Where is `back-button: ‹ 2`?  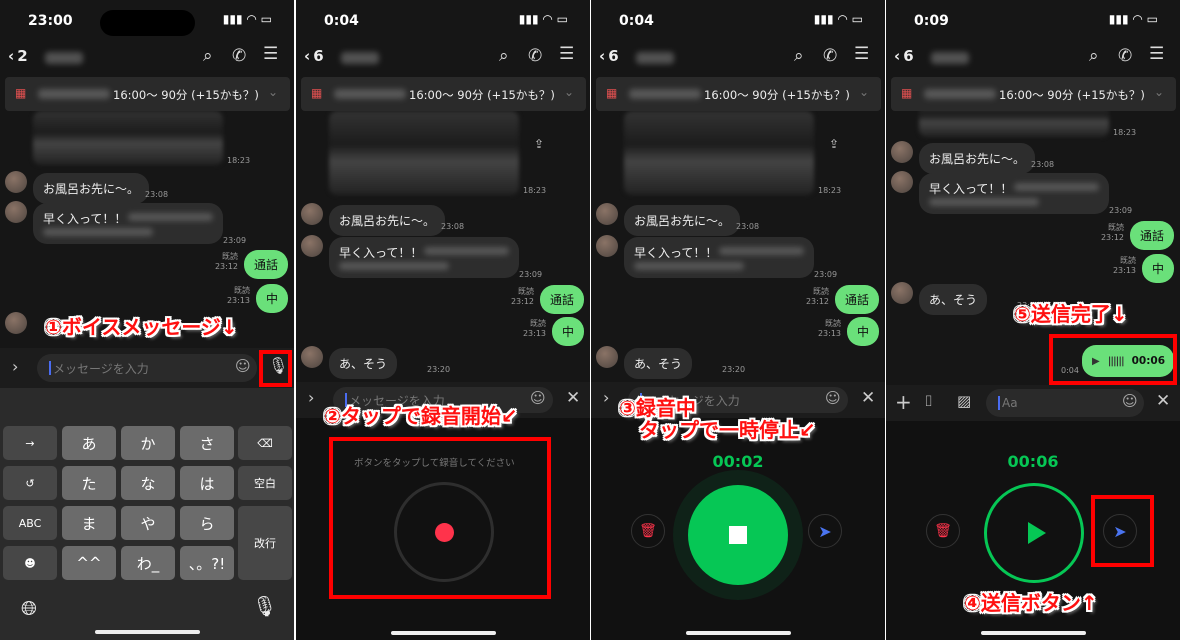 back-button: ‹ 2 is located at coordinates (18, 56).